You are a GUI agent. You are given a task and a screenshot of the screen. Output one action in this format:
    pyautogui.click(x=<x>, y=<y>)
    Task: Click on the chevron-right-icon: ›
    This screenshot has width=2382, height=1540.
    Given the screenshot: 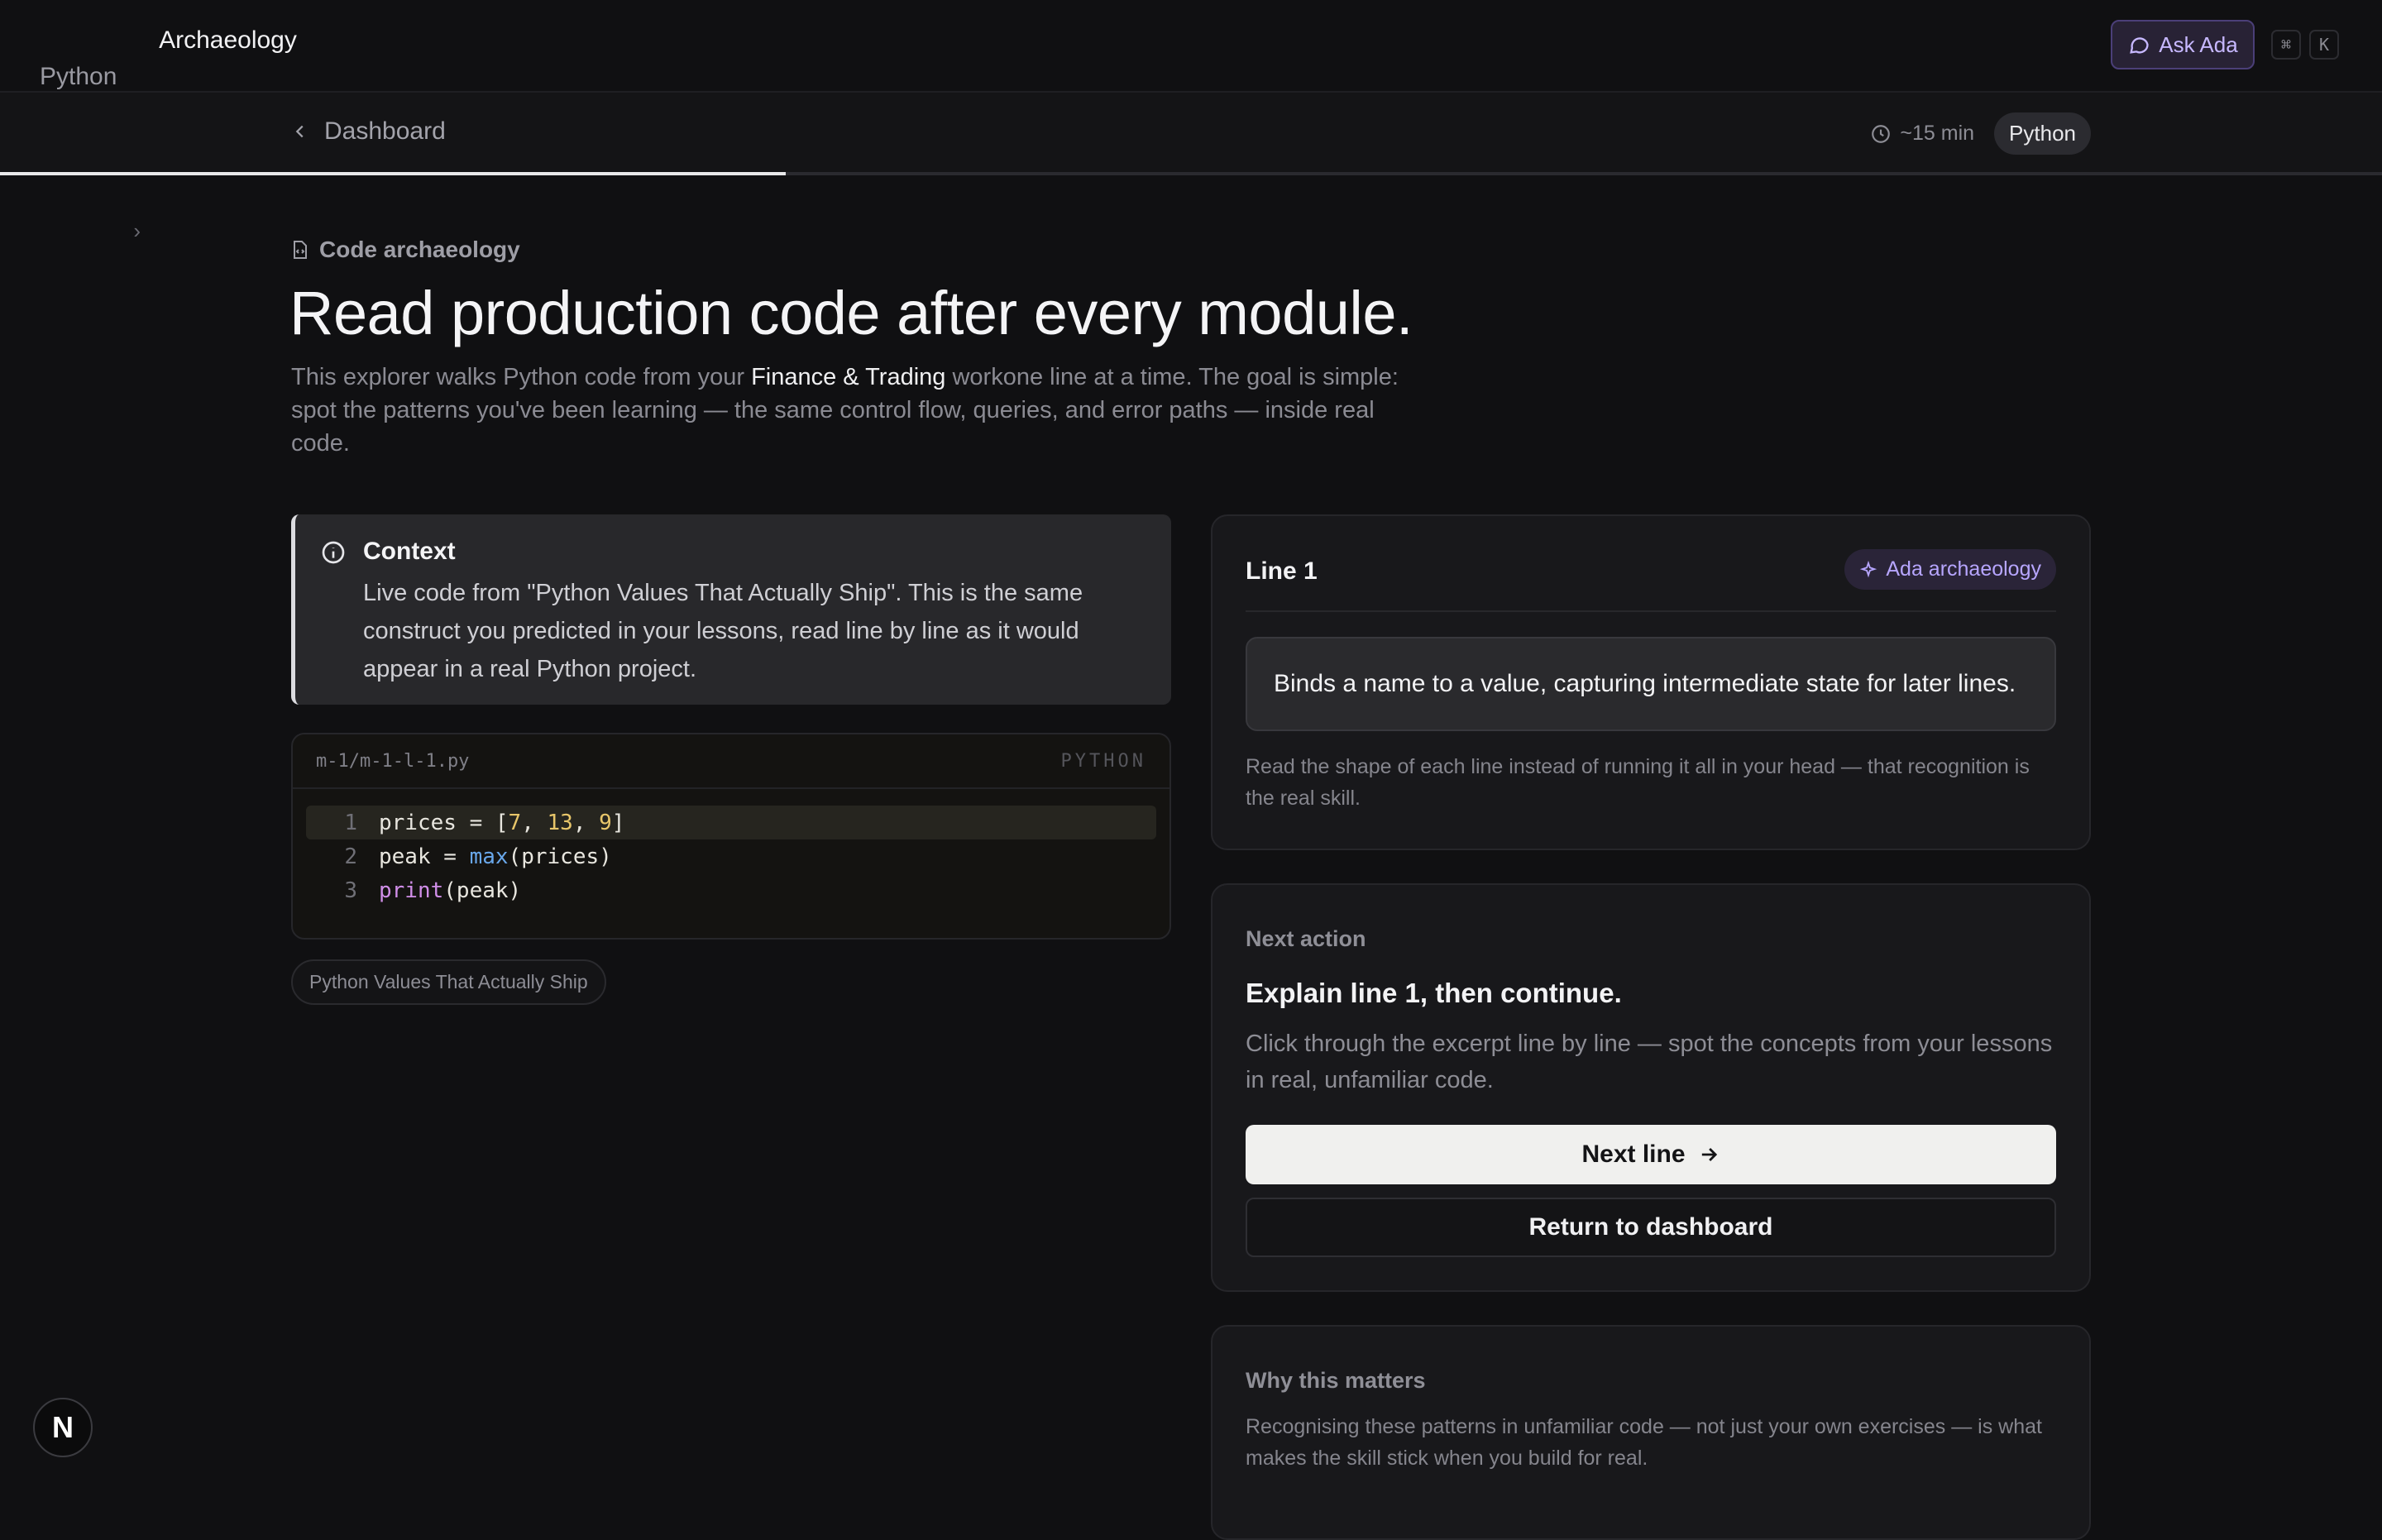 What is the action you would take?
    pyautogui.click(x=137, y=230)
    